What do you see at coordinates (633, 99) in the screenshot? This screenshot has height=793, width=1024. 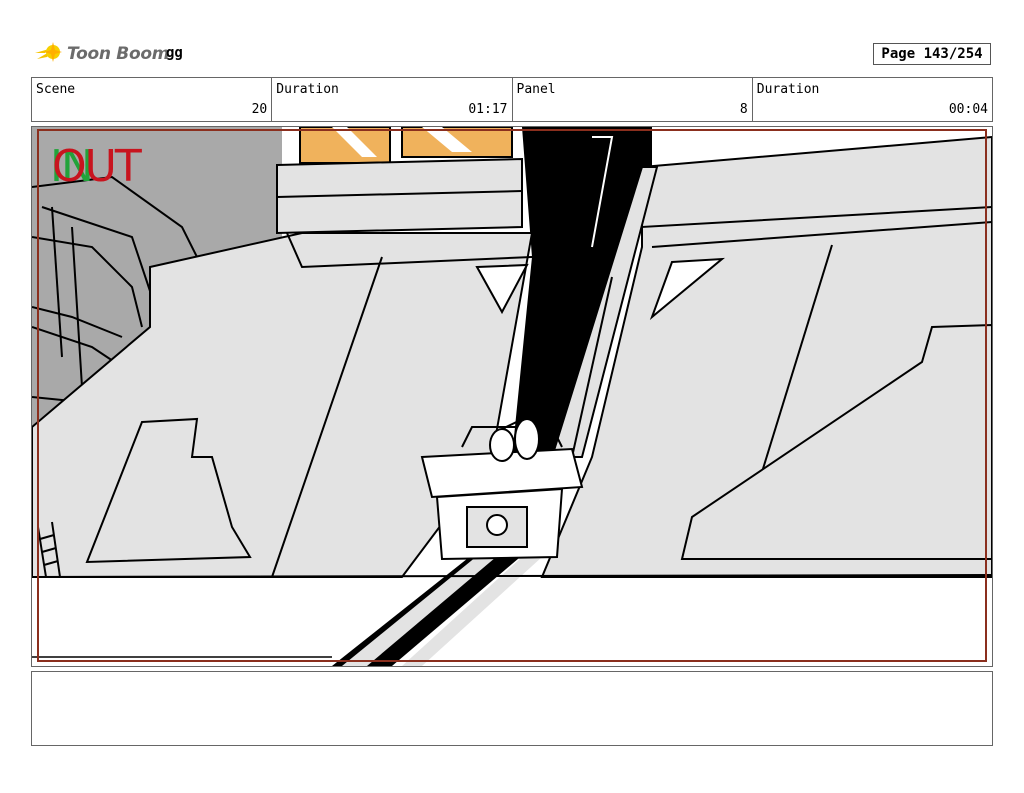 I see `panel-cell: Panel 8` at bounding box center [633, 99].